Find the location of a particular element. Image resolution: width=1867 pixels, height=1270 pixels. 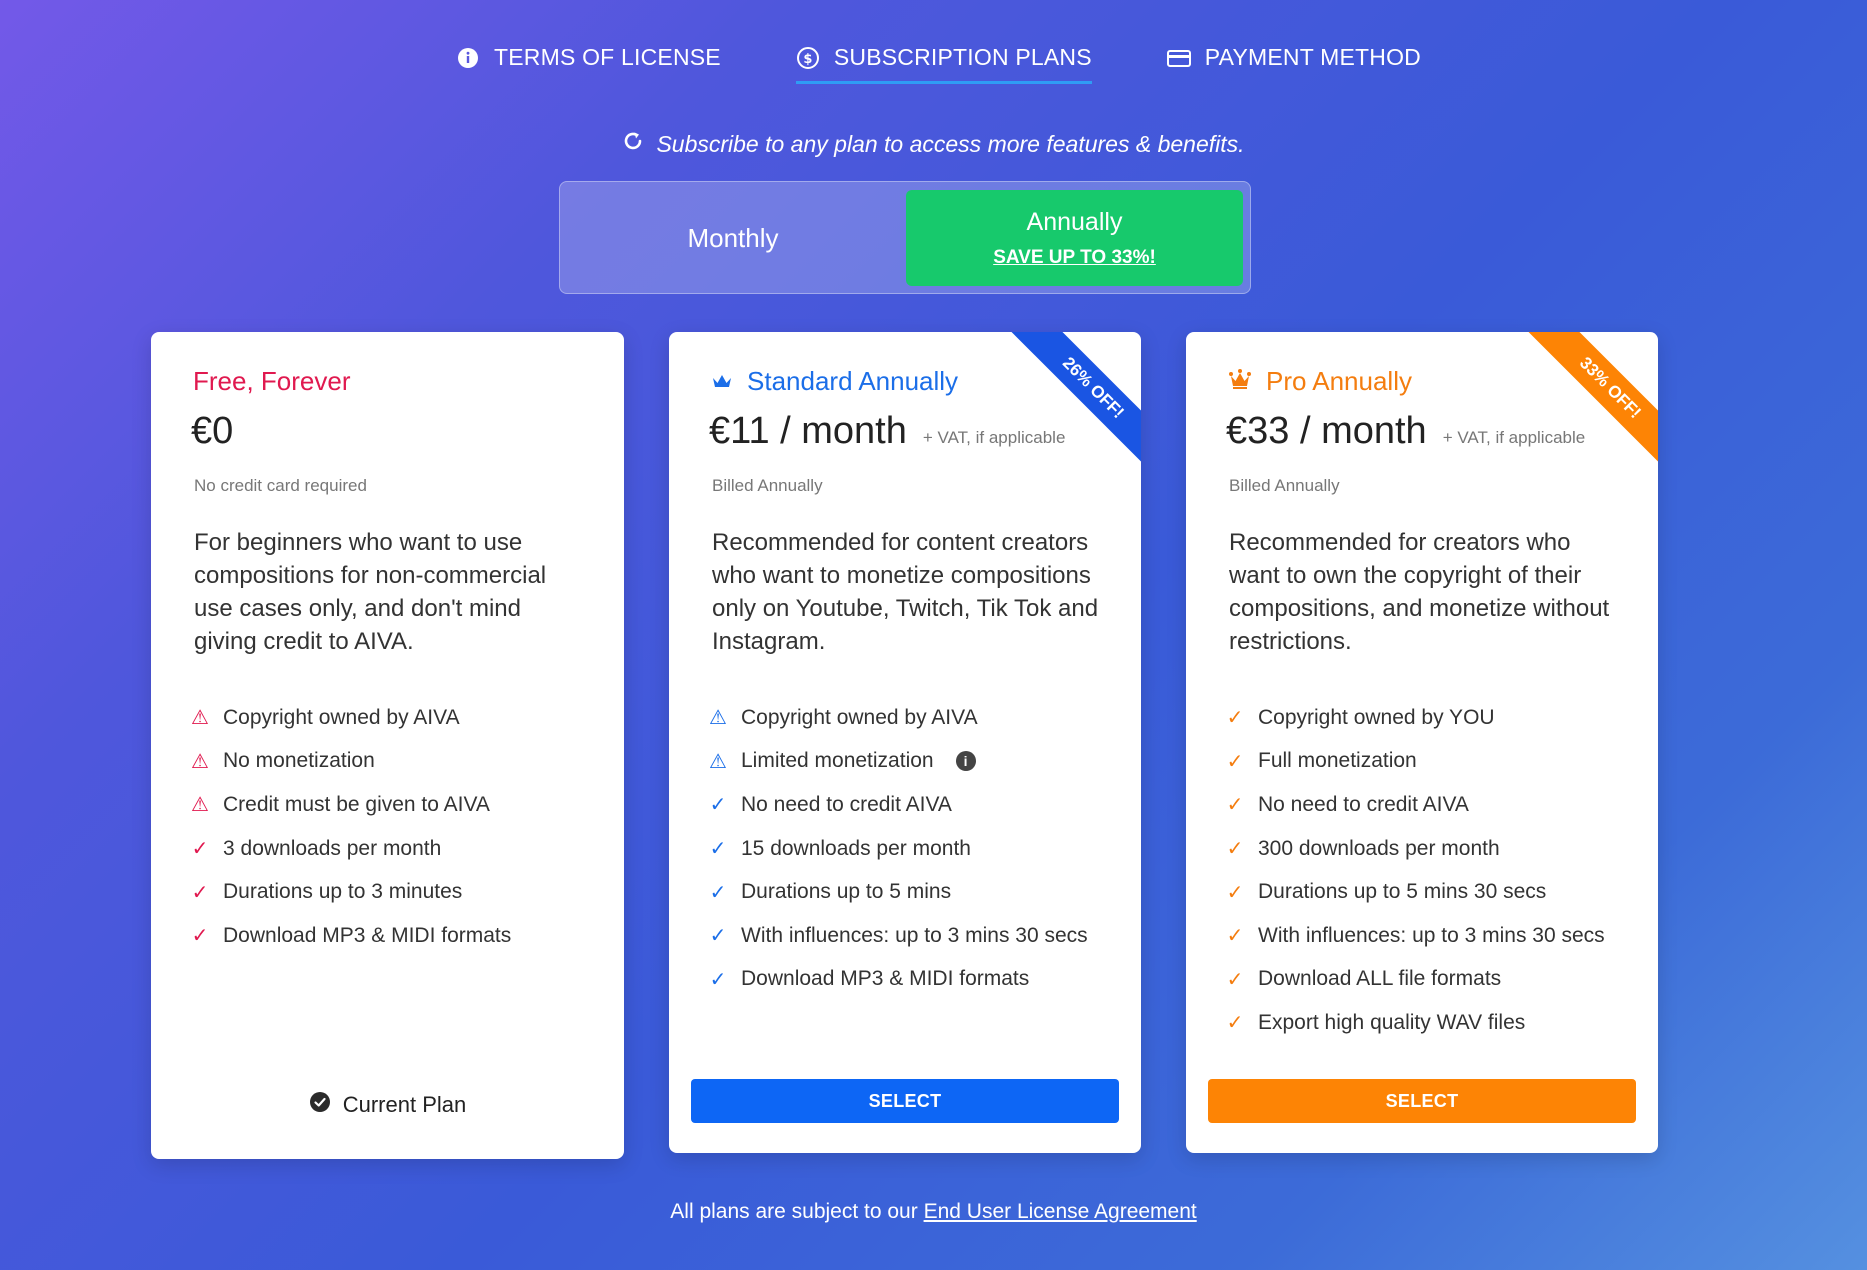

plan-price: €0 is located at coordinates (212, 431).